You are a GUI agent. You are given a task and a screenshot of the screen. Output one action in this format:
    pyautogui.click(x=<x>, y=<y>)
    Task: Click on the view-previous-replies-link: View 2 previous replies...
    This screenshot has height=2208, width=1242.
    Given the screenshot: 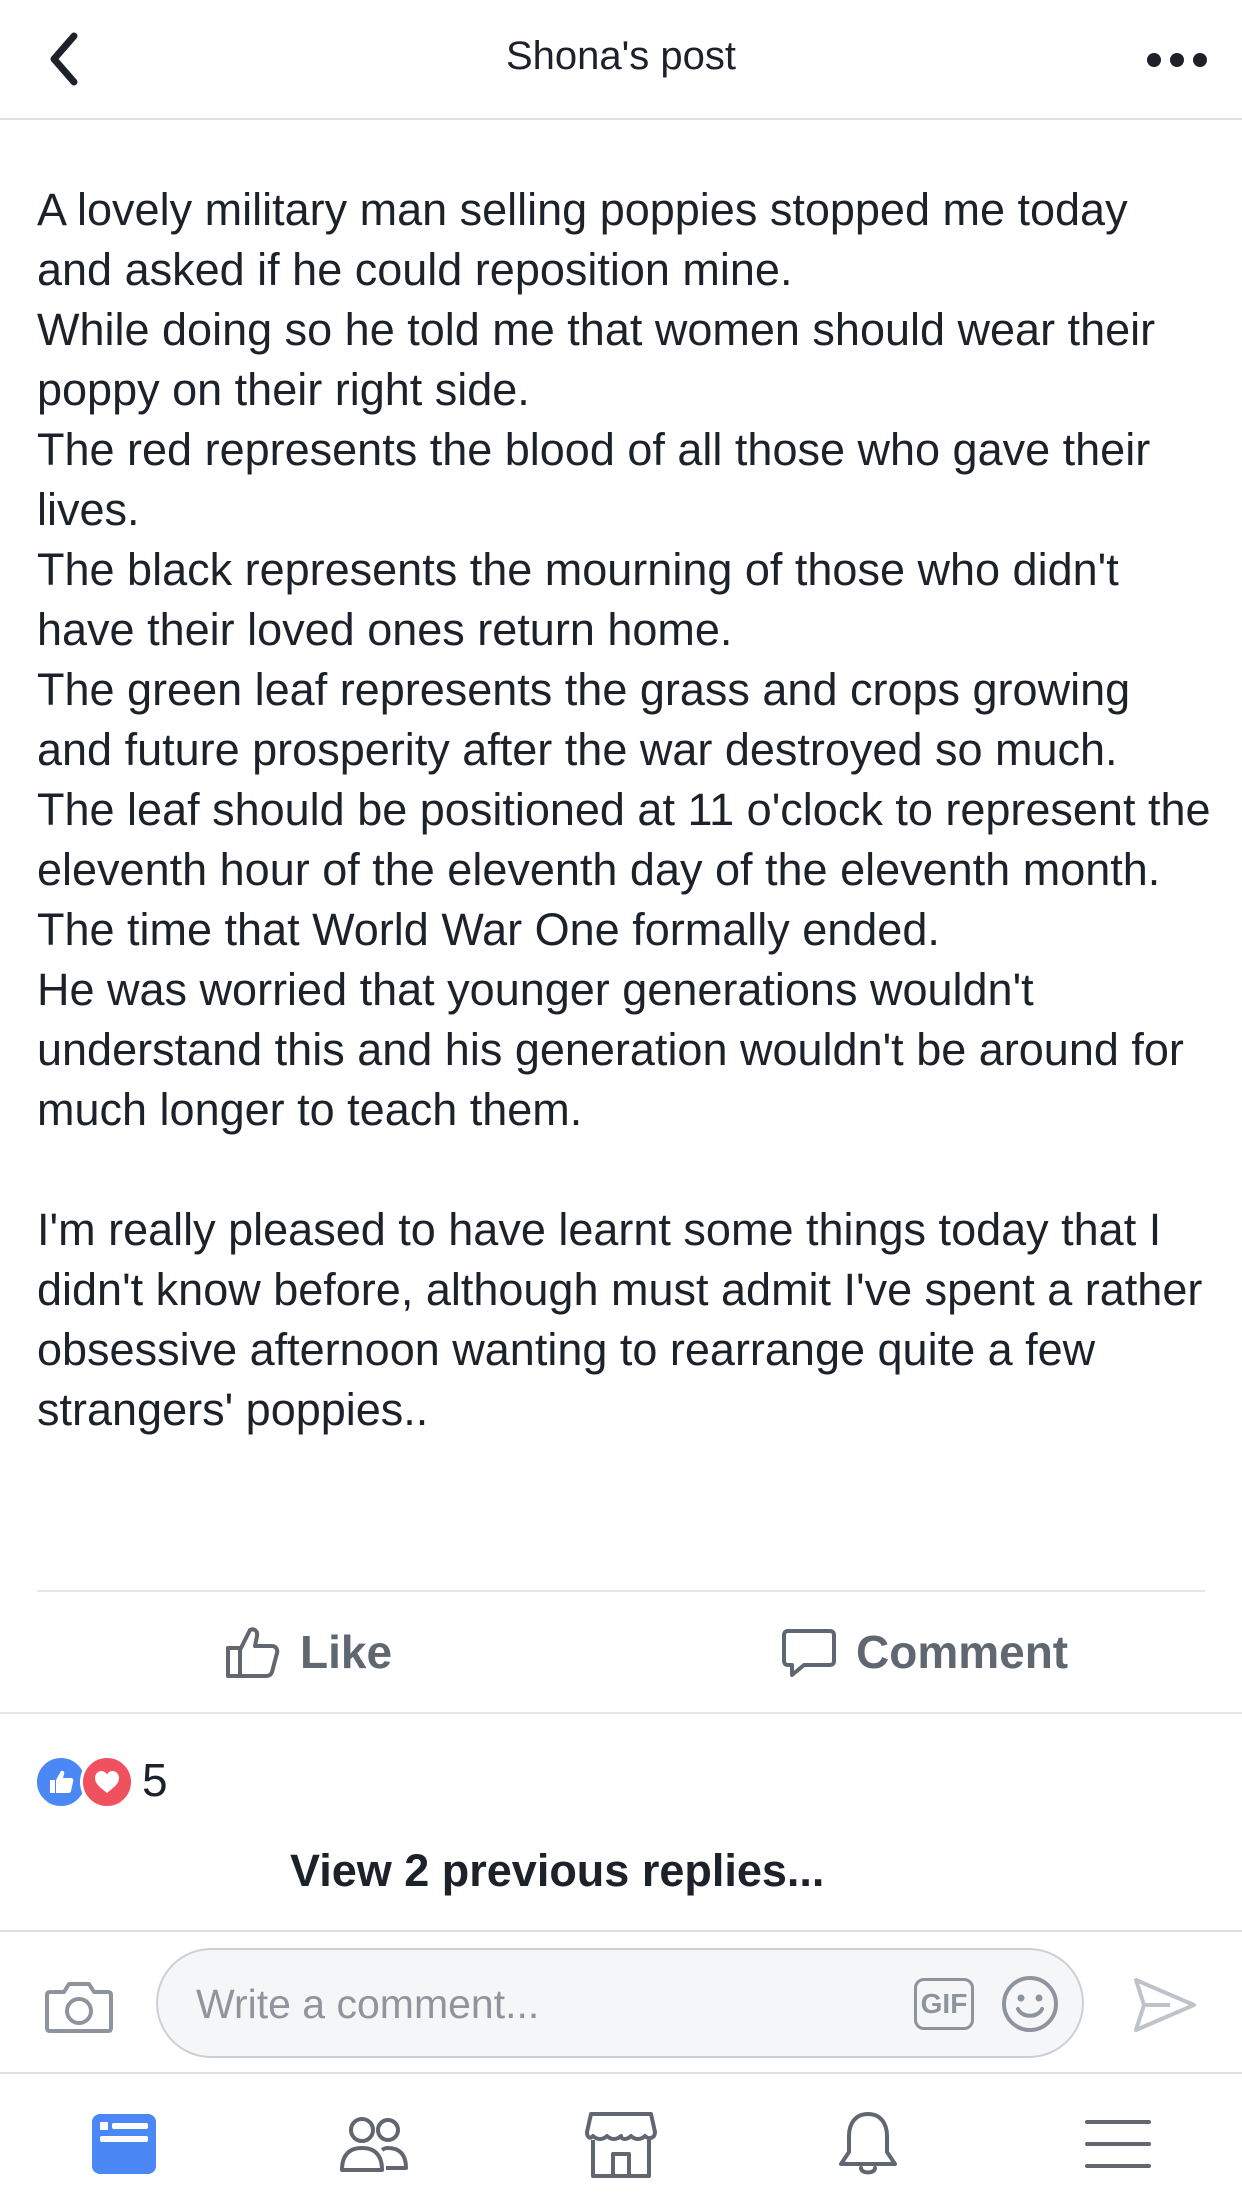 What is the action you would take?
    pyautogui.click(x=557, y=1871)
    